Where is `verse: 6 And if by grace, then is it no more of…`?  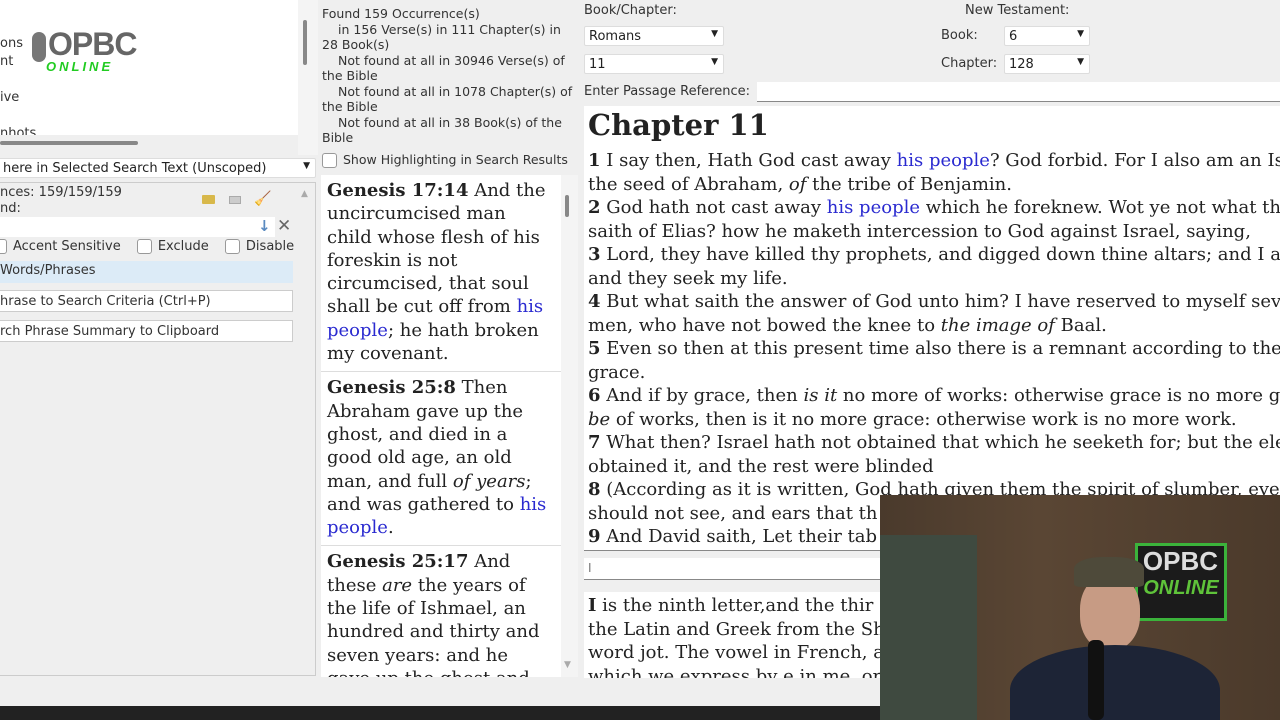 verse: 6 And if by grace, then is it no more of… is located at coordinates (934, 407).